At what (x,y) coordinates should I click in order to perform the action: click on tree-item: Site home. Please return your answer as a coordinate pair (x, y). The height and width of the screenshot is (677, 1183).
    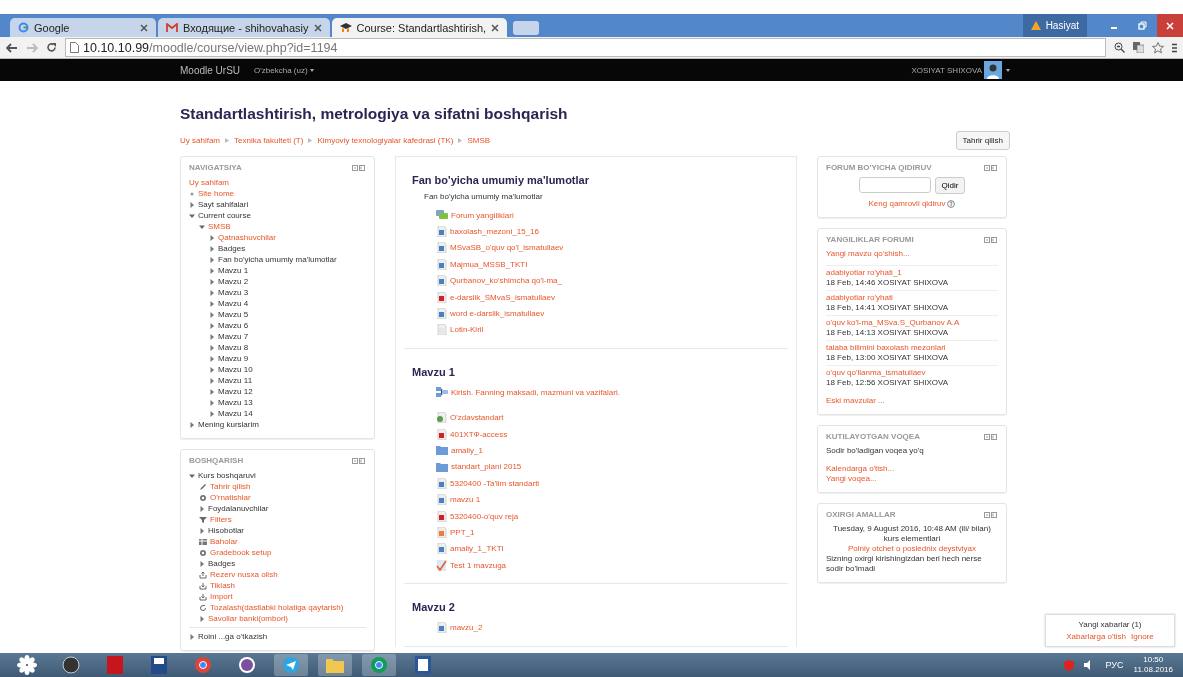
    Looking at the image, I should click on (216, 193).